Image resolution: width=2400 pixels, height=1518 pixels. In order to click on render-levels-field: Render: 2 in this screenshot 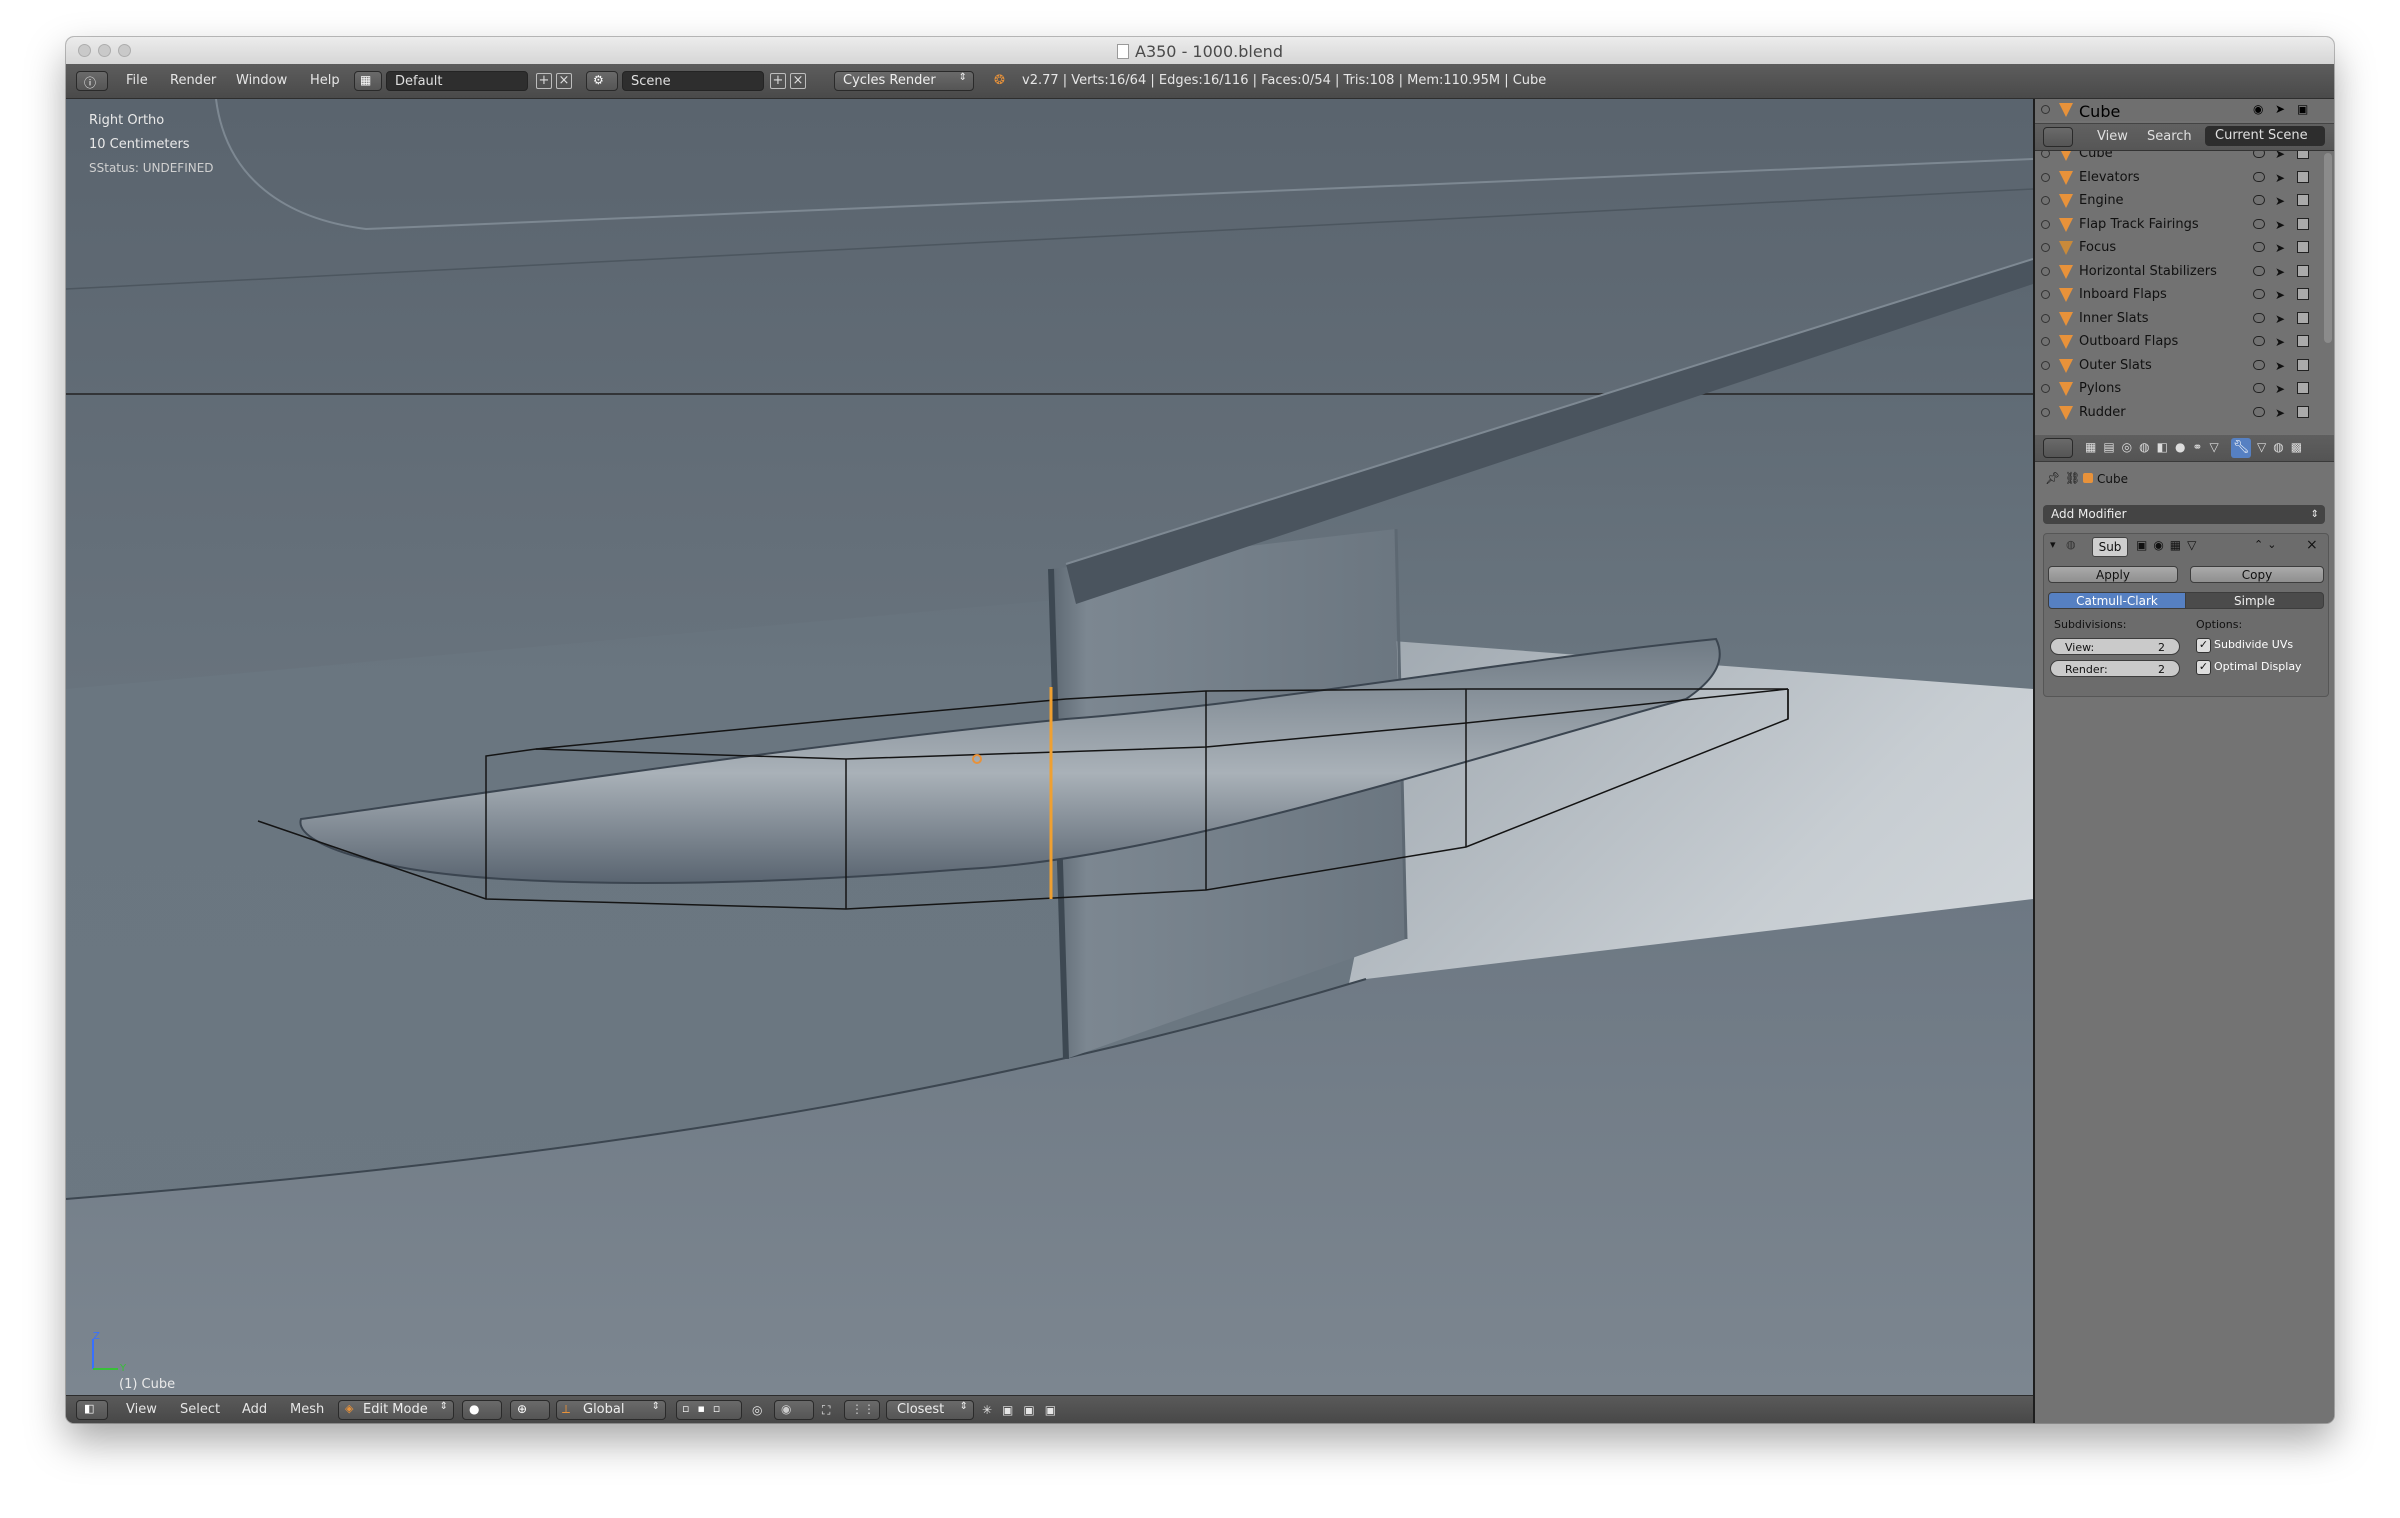, I will do `click(2115, 668)`.